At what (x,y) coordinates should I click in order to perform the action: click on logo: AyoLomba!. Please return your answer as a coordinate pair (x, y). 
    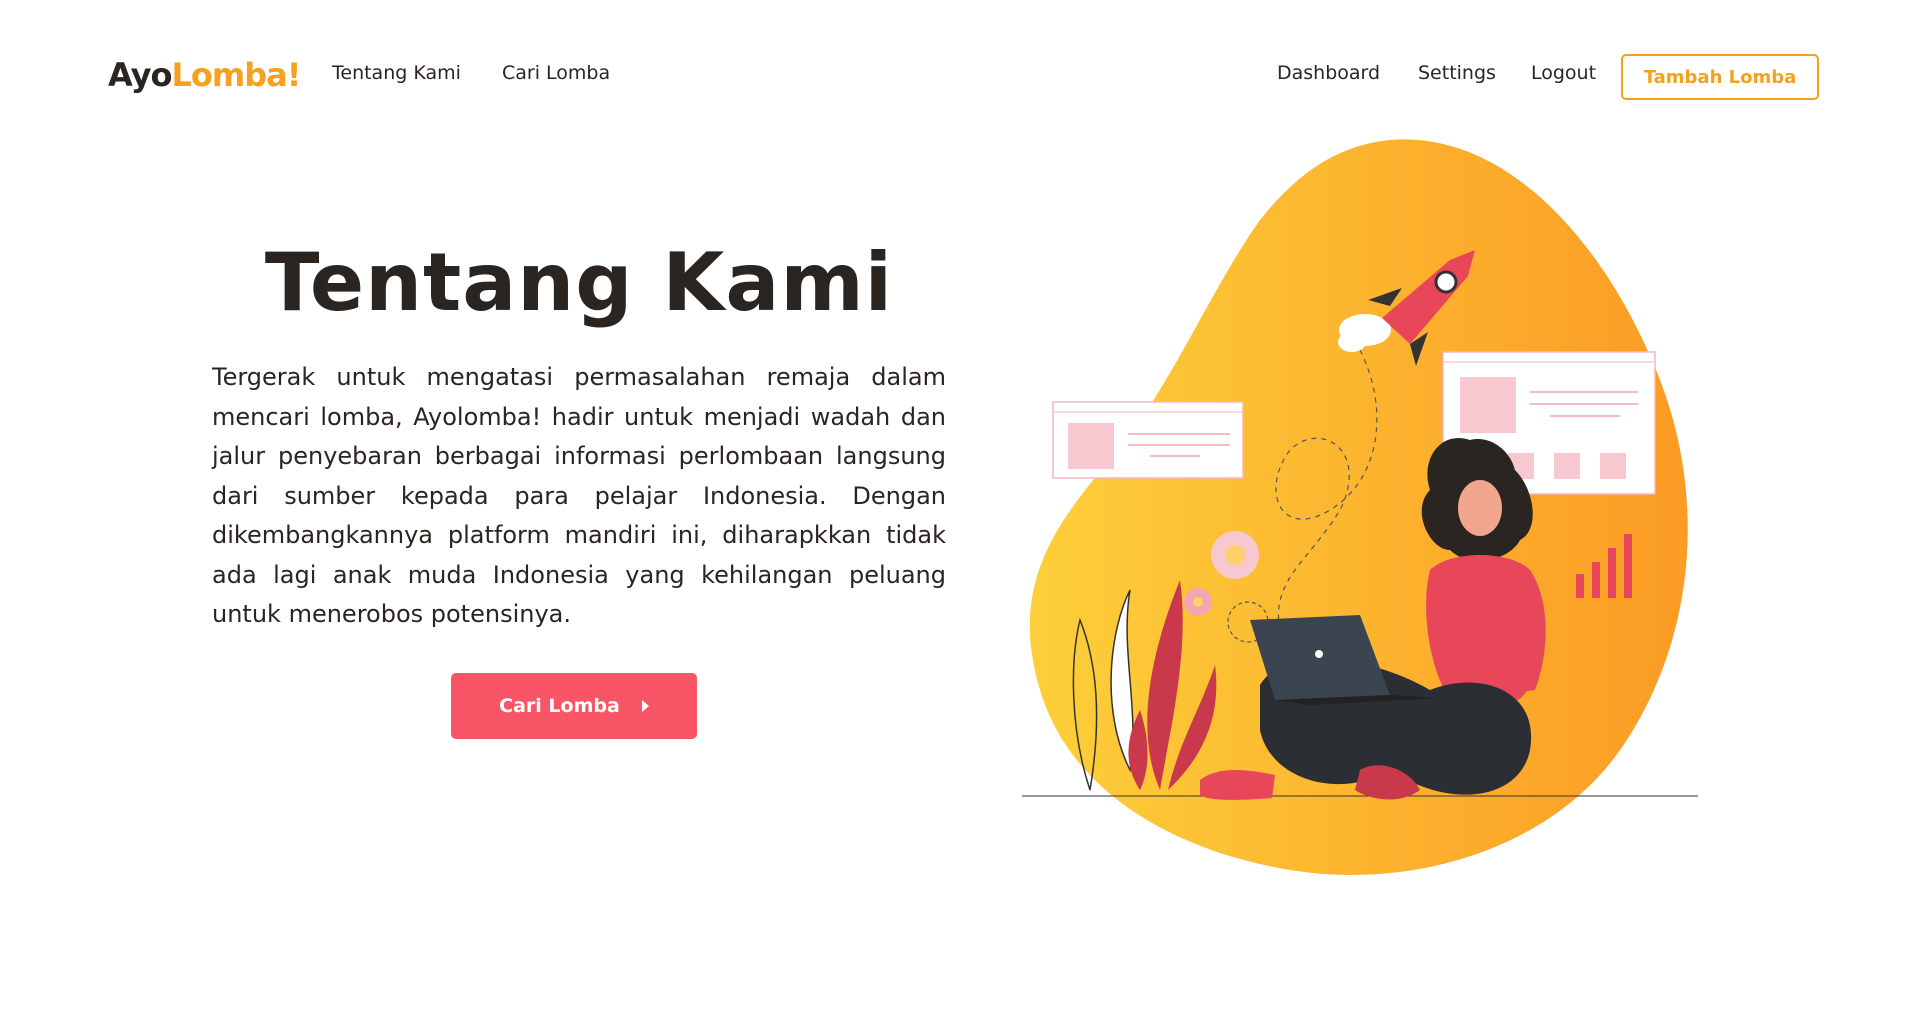
    Looking at the image, I should click on (204, 75).